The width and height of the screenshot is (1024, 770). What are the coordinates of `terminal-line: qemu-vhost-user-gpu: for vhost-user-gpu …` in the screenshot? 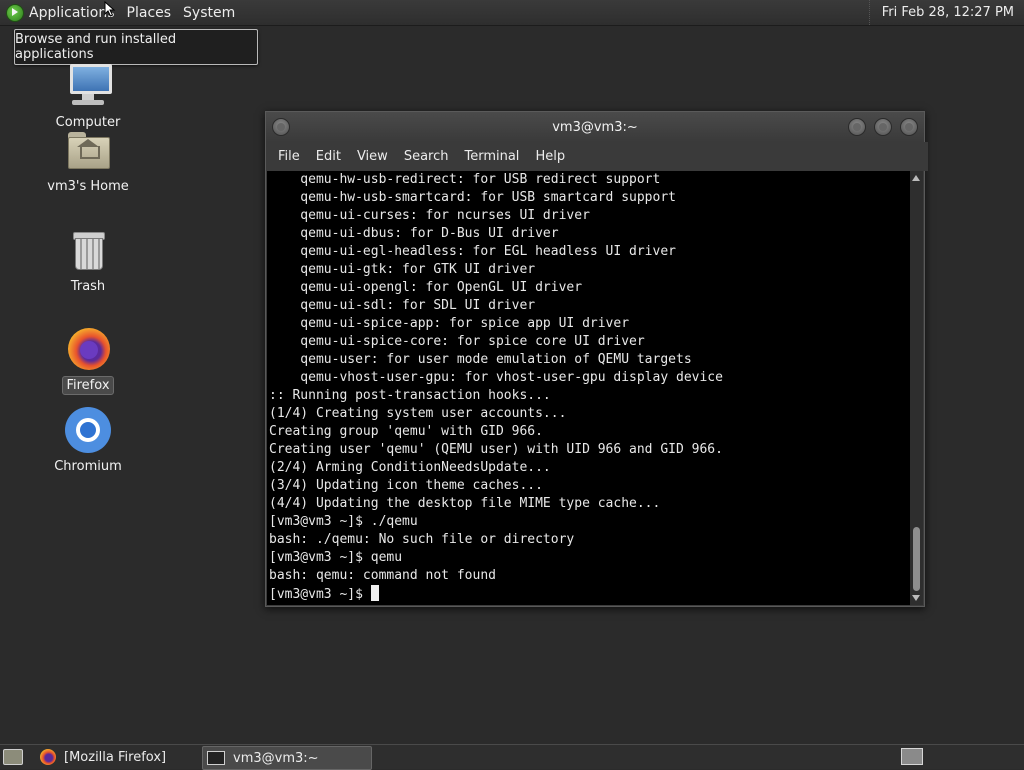 It's located at (496, 377).